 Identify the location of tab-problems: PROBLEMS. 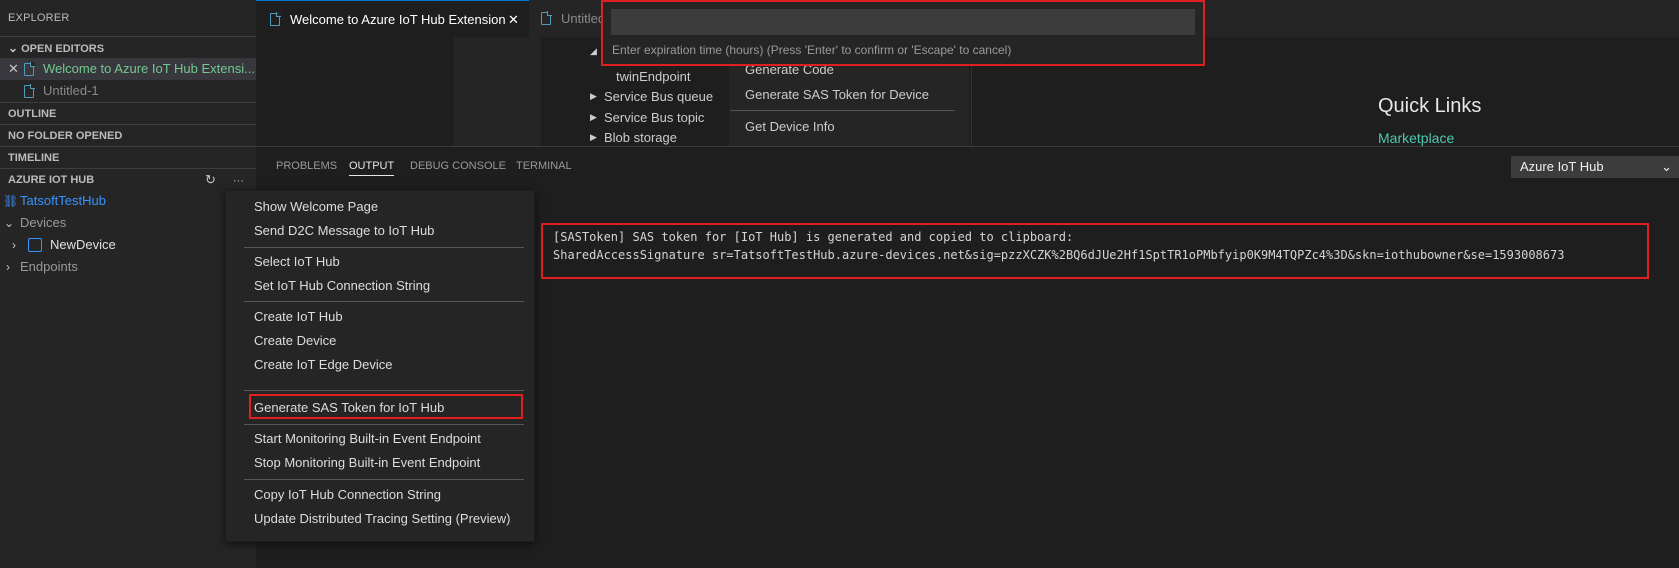
(306, 166).